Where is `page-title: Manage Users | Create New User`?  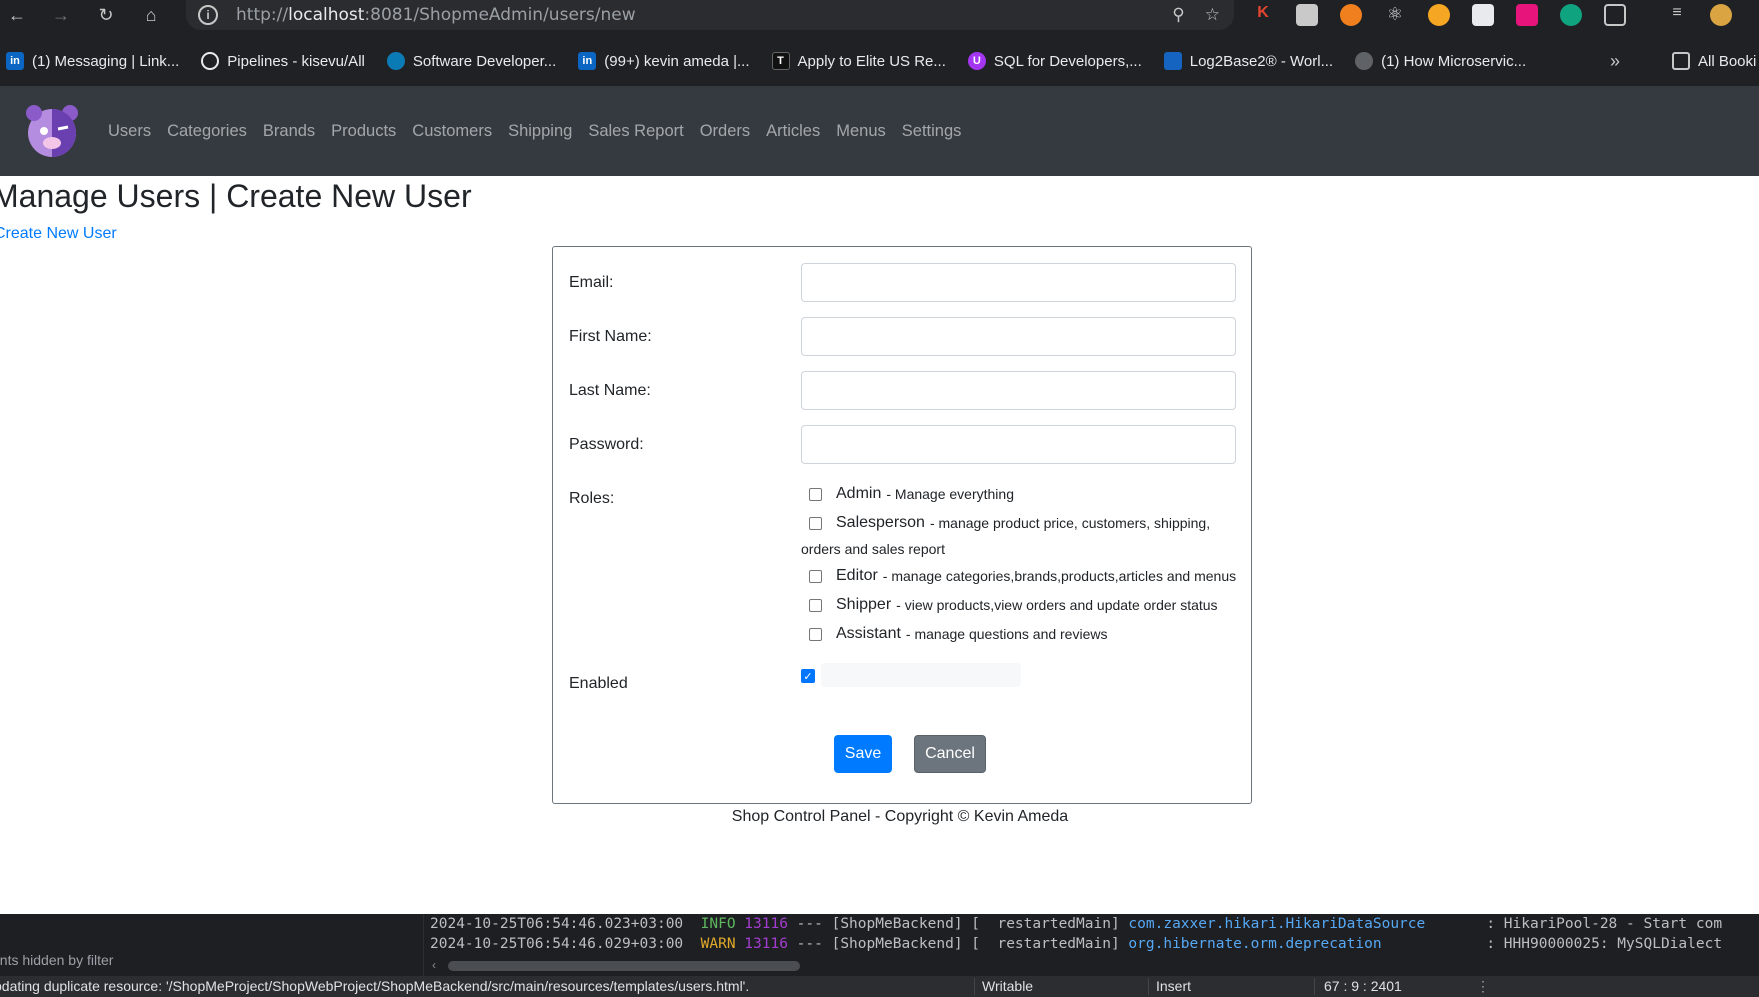
page-title: Manage Users | Create New User is located at coordinates (236, 196).